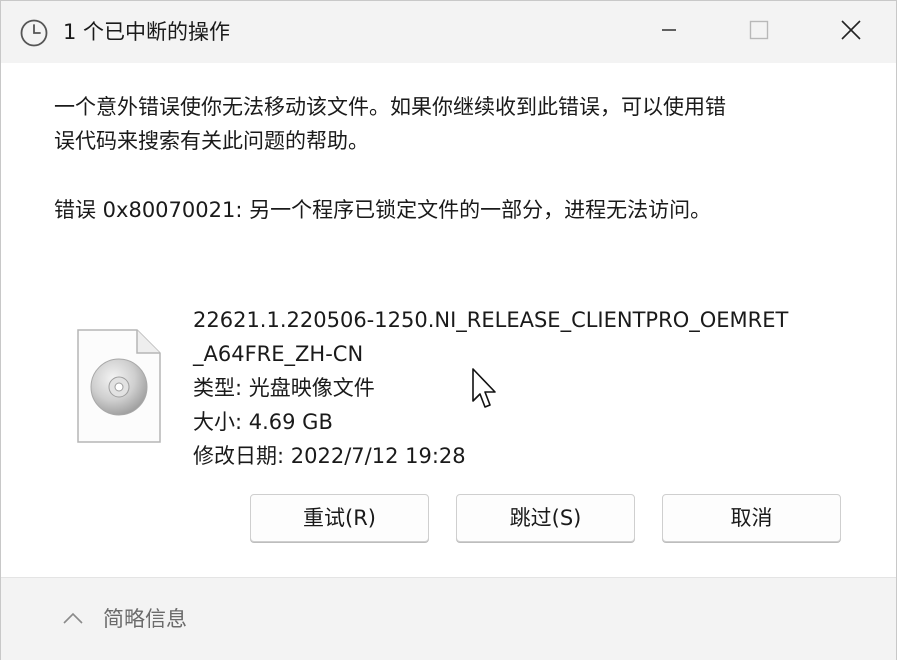 The height and width of the screenshot is (660, 897). I want to click on error-message-line-2: 误代码来搜索有关此问题的帮助。, so click(211, 141).